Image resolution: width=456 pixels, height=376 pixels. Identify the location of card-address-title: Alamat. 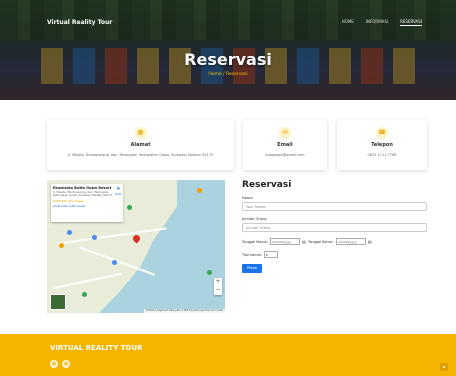
(140, 145).